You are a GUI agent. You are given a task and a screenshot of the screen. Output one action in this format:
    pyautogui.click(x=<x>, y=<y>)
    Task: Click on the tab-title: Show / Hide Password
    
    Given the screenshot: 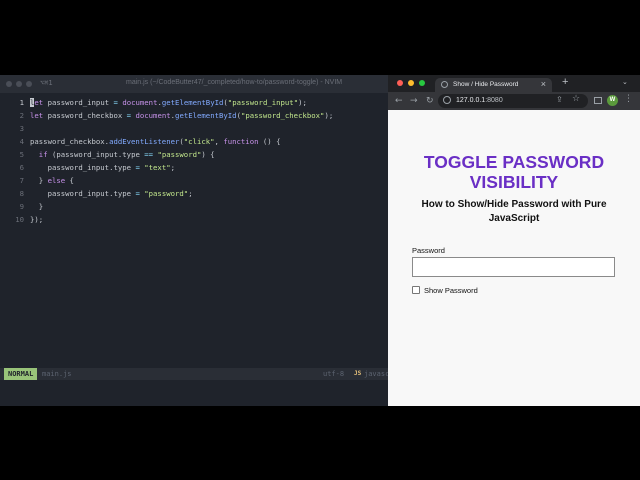 What is the action you would take?
    pyautogui.click(x=486, y=84)
    